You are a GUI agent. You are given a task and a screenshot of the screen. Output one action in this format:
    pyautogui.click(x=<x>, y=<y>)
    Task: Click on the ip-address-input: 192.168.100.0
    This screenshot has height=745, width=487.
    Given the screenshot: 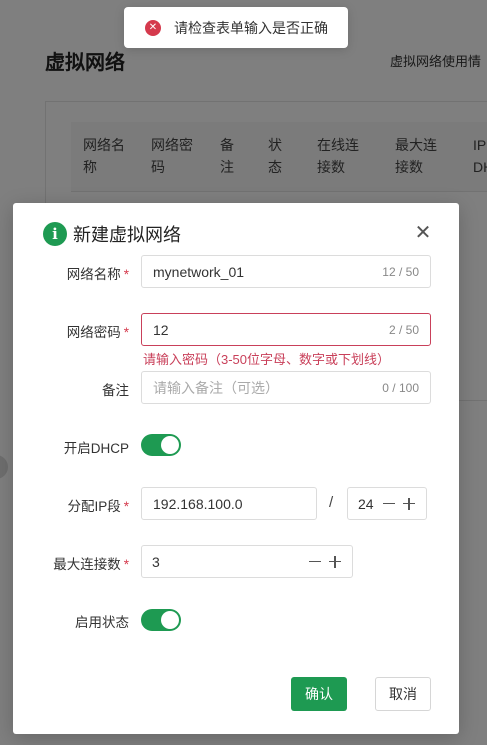 What is the action you would take?
    pyautogui.click(x=229, y=503)
    